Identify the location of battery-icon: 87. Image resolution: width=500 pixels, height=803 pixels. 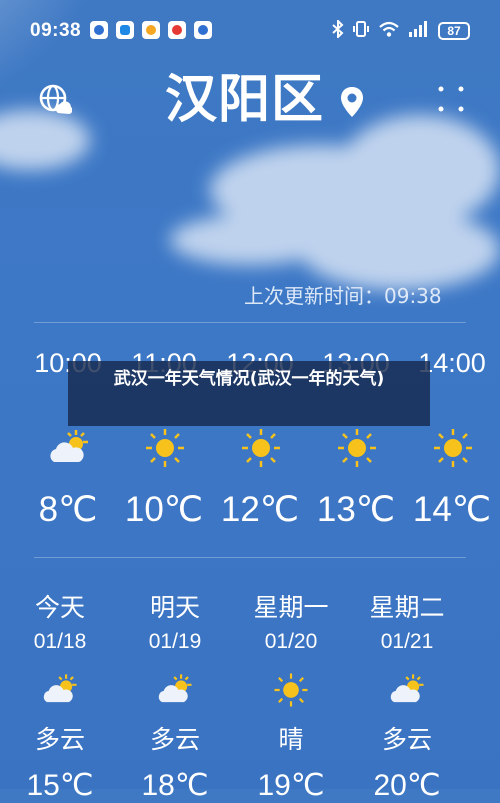
(454, 31).